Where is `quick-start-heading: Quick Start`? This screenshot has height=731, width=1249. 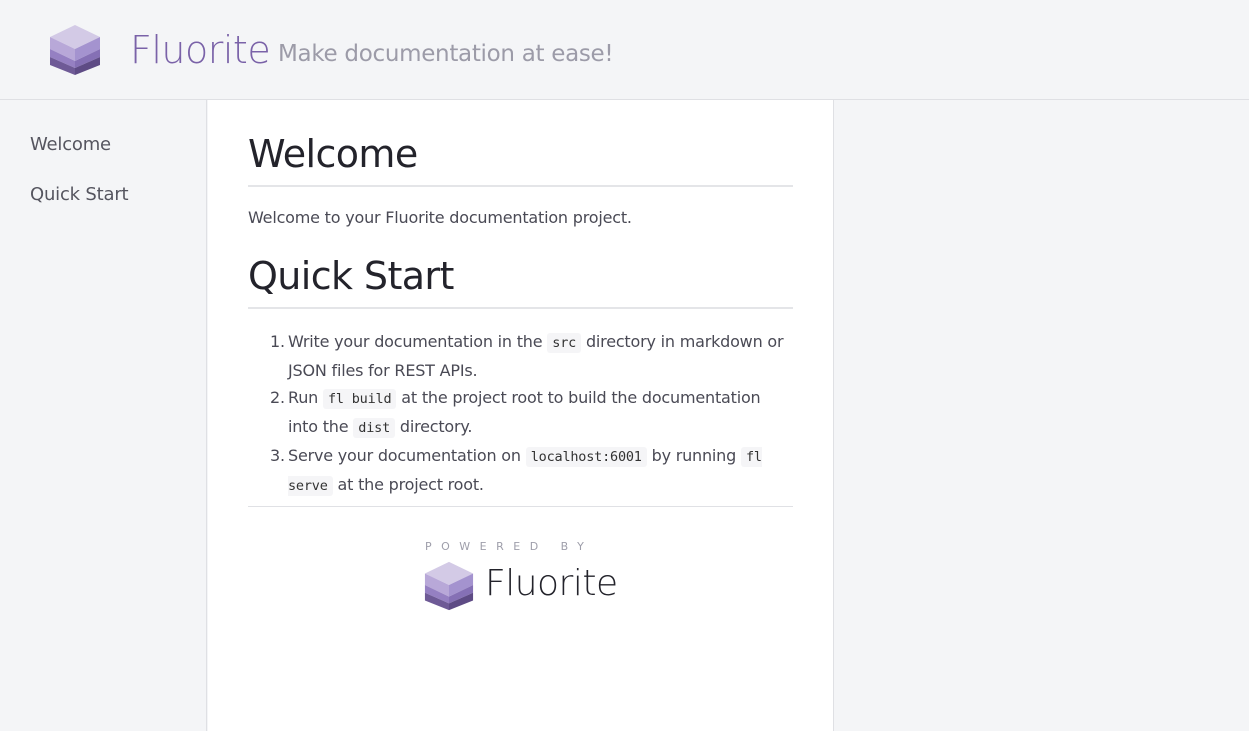 quick-start-heading: Quick Start is located at coordinates (520, 281).